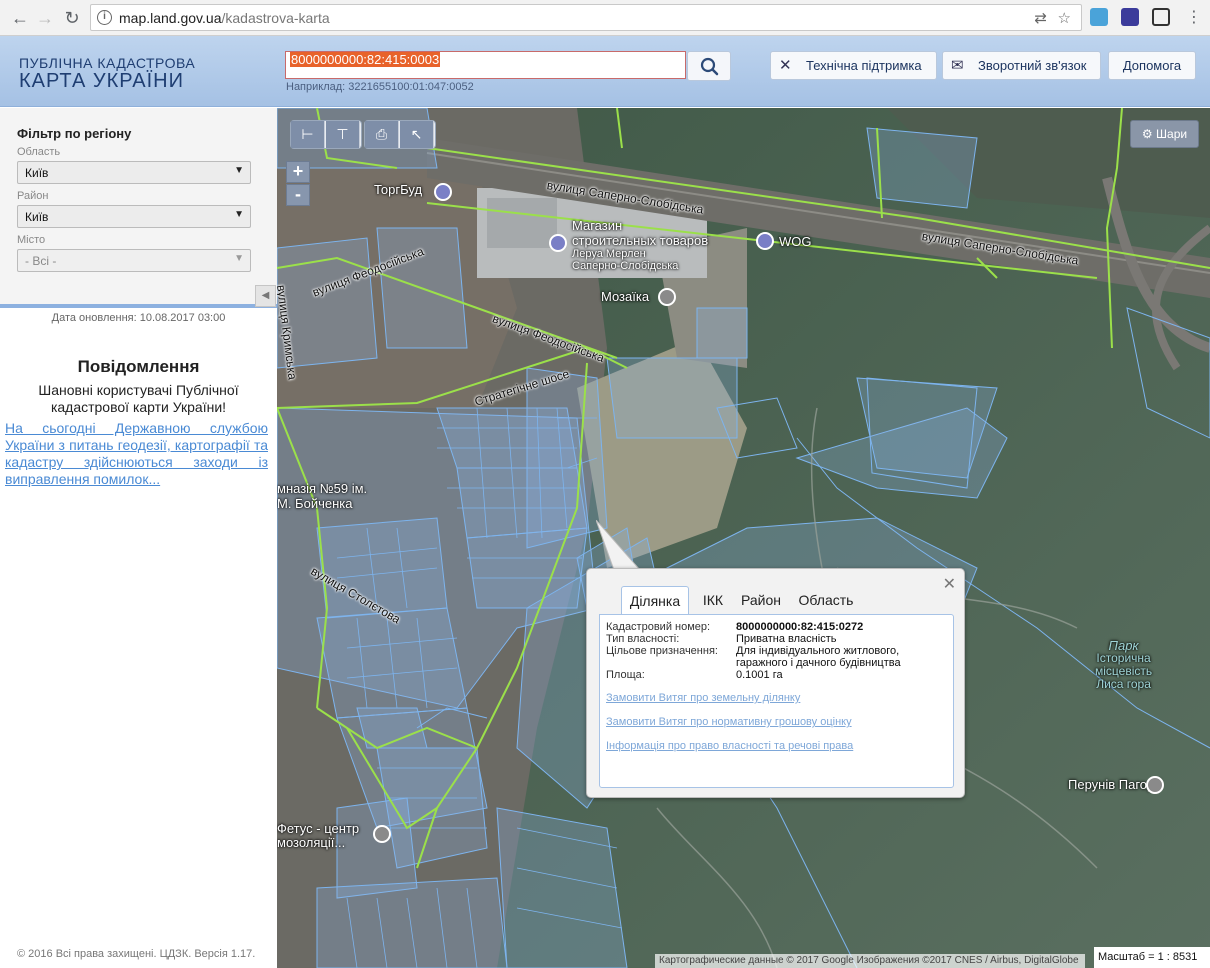 Image resolution: width=1210 pixels, height=968 pixels. I want to click on raion-select: Київ ▼, so click(134, 216).